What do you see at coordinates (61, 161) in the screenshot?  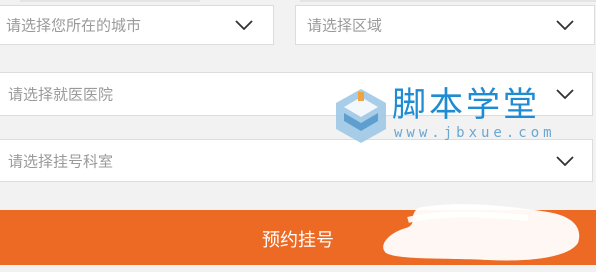 I see `department-select-placeholder: 请选择挂号科室` at bounding box center [61, 161].